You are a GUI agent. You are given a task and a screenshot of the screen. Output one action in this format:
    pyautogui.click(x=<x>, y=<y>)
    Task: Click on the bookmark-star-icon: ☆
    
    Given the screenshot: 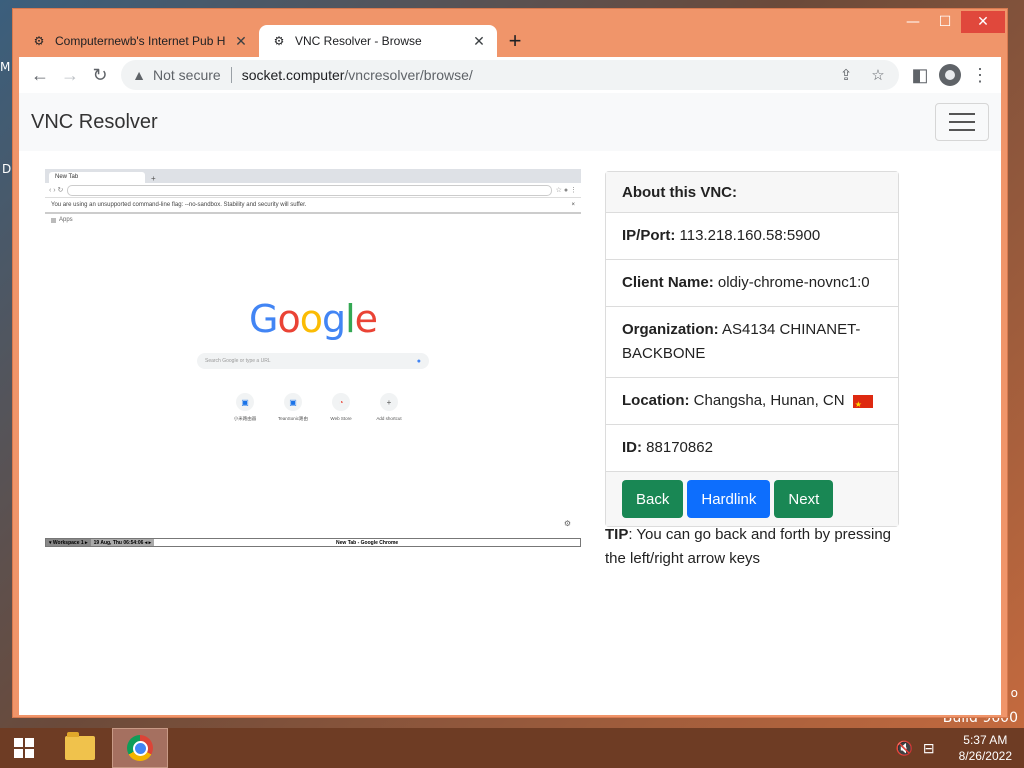 What is the action you would take?
    pyautogui.click(x=878, y=75)
    